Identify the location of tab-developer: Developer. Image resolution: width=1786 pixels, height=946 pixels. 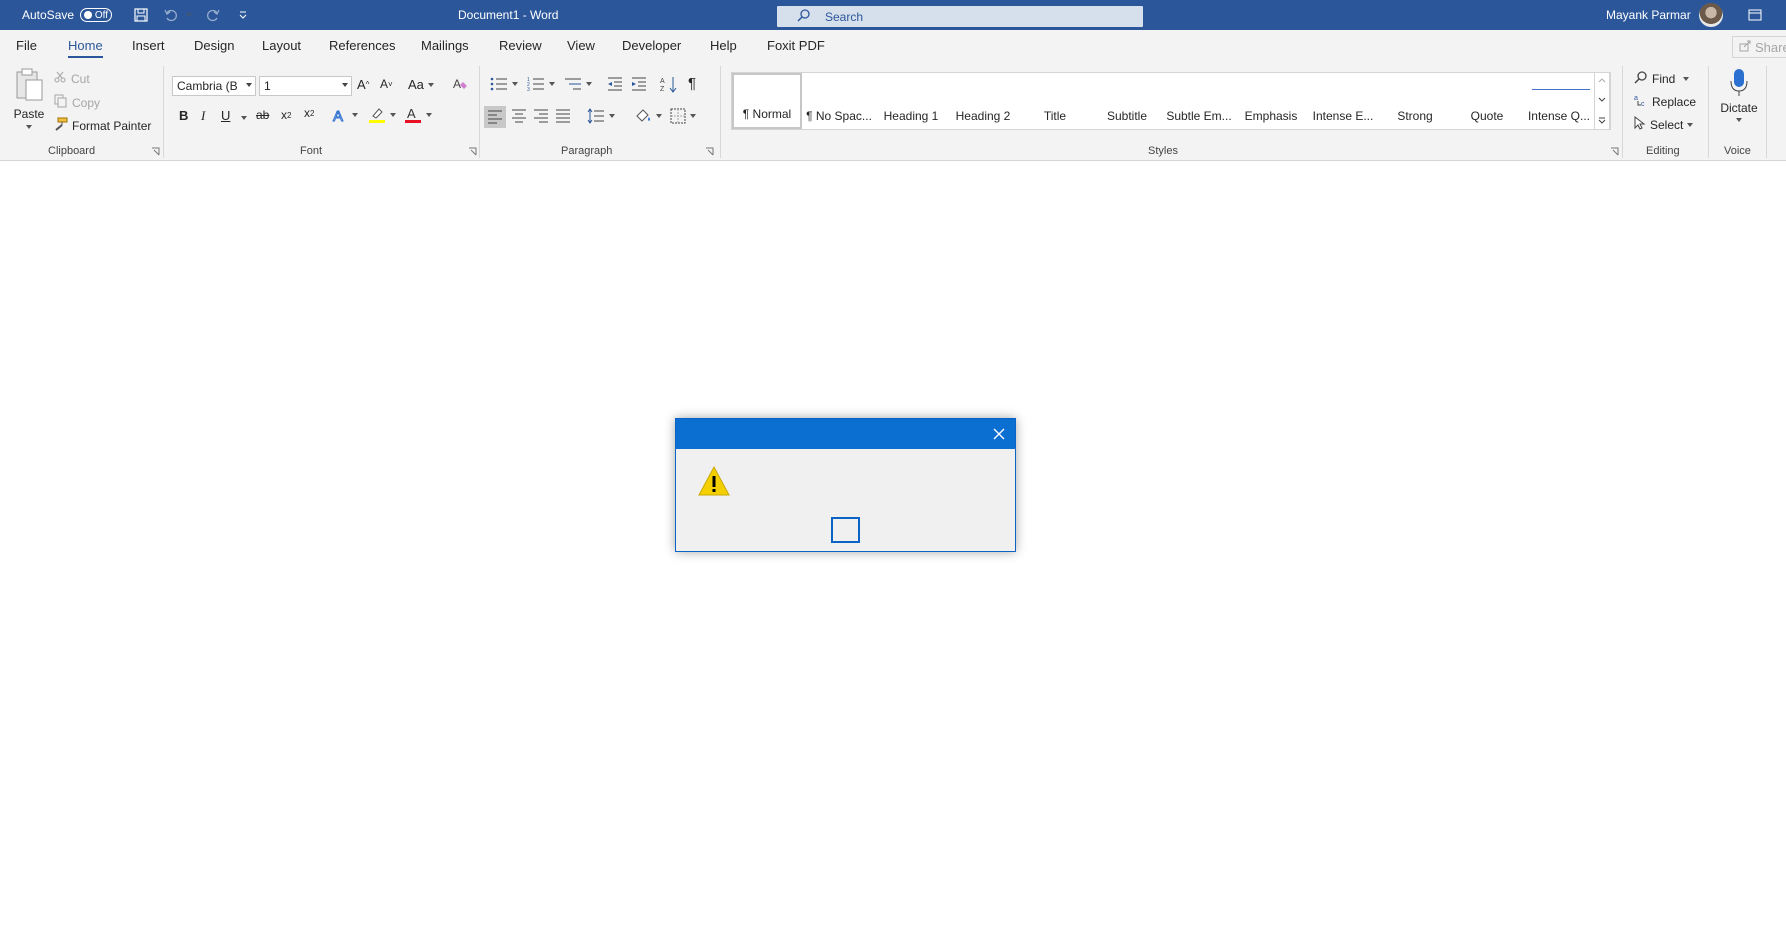
(651, 46).